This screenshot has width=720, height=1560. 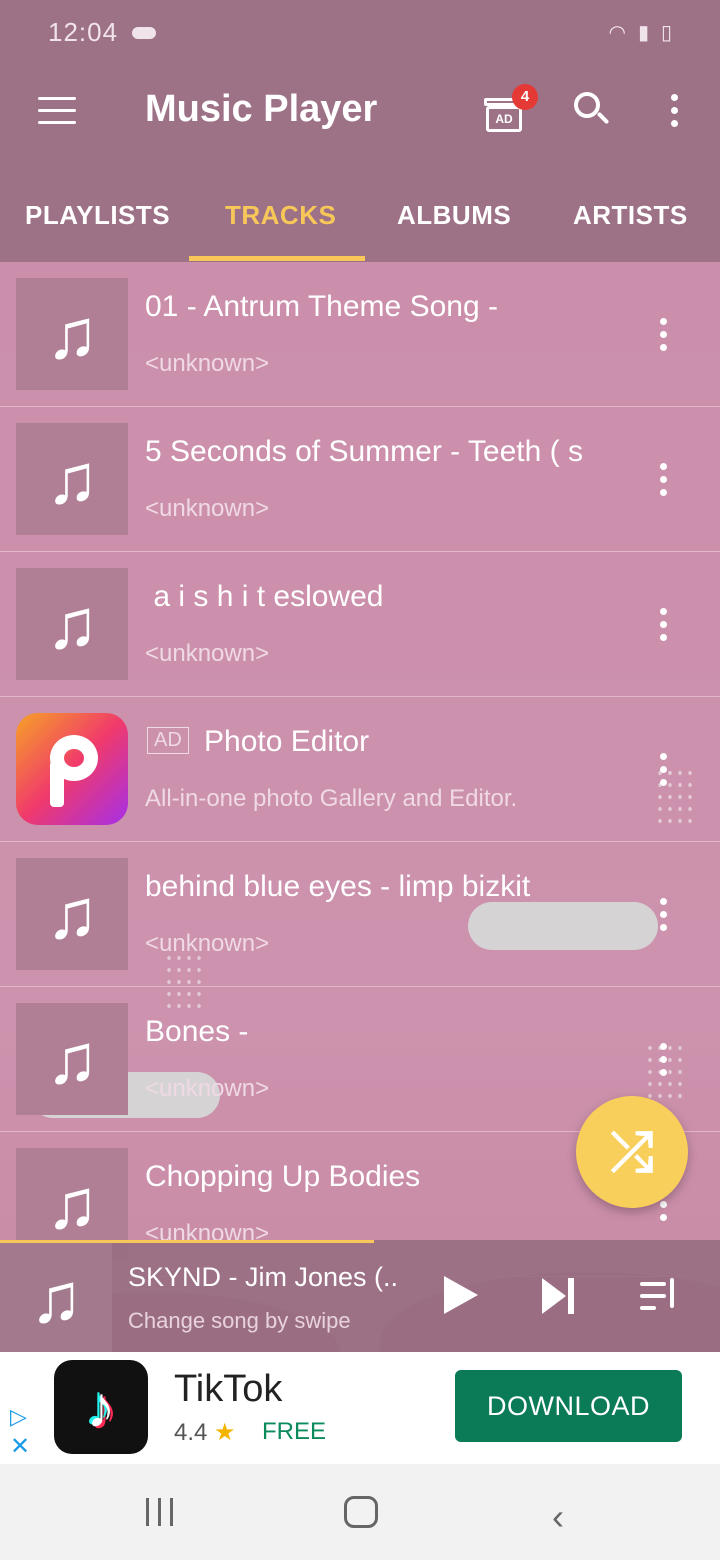 I want to click on system-nav-bar: ‹, so click(x=360, y=1512).